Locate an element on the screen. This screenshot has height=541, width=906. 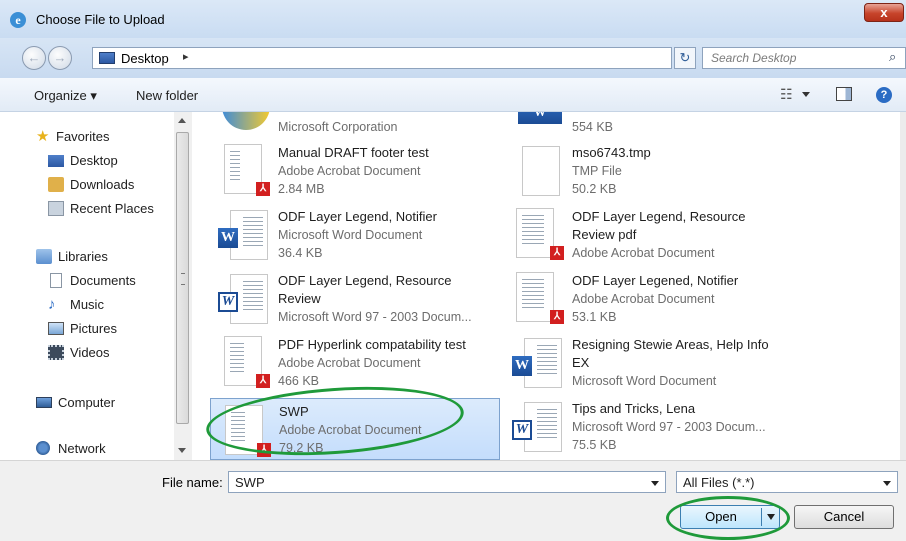
recent-places-icon is located at coordinates (56, 208).